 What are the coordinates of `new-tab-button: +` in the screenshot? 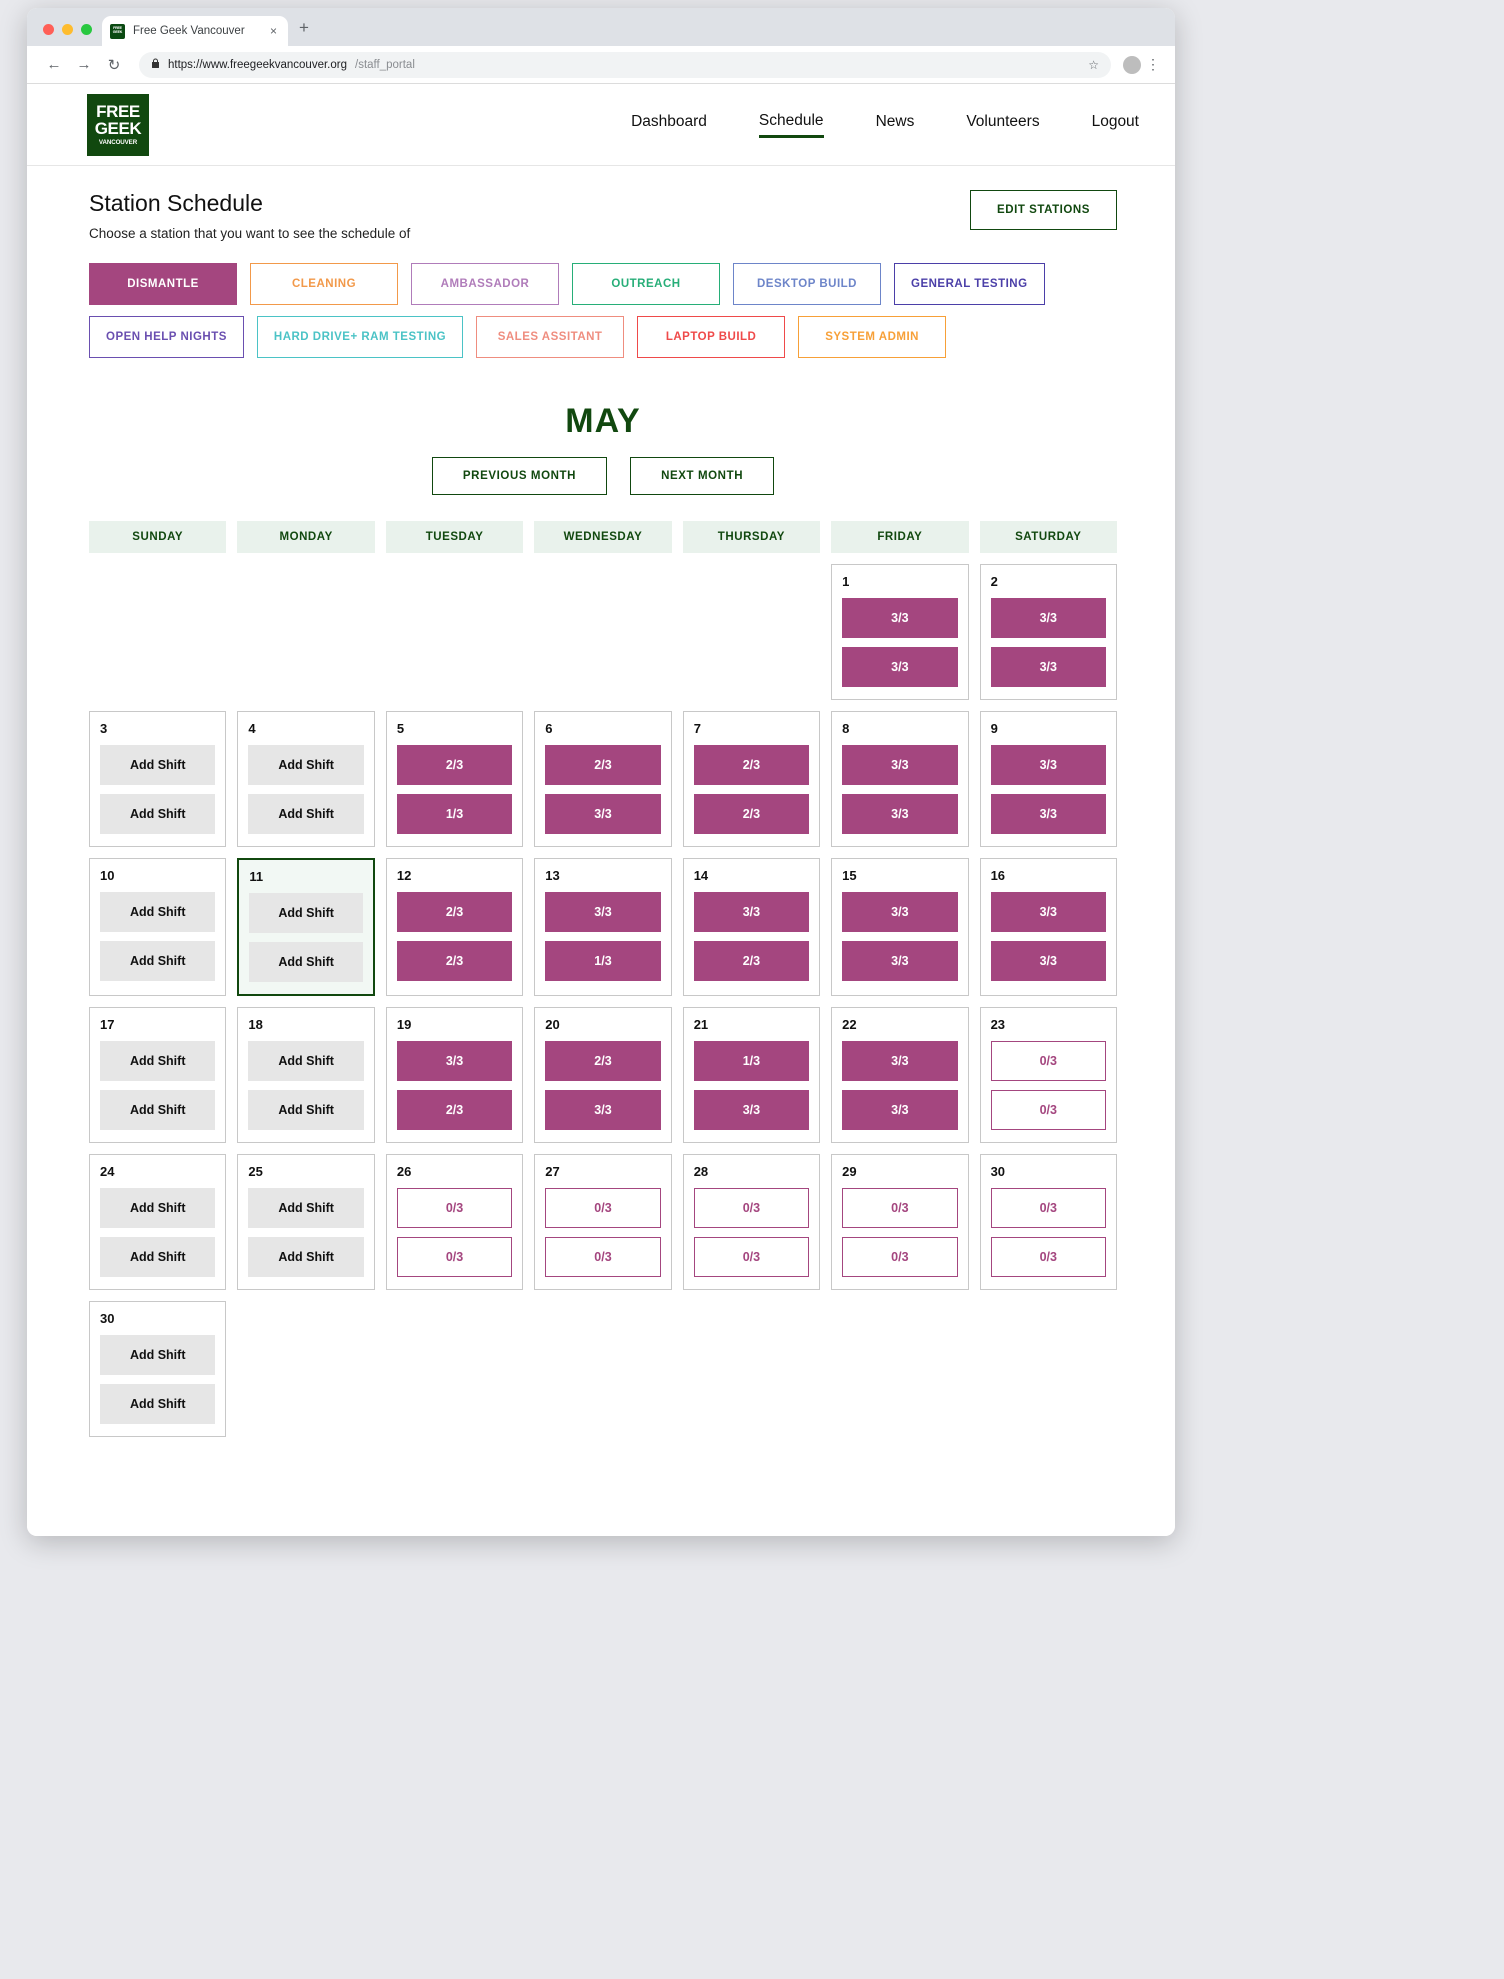 It's located at (304, 32).